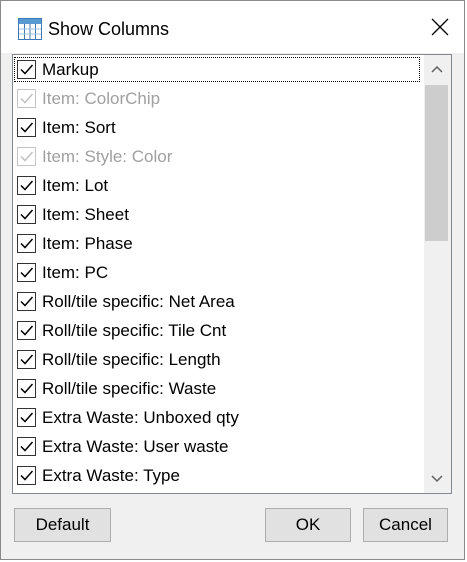 The image size is (467, 562). What do you see at coordinates (75, 272) in the screenshot?
I see `column-option-label: Item: PC` at bounding box center [75, 272].